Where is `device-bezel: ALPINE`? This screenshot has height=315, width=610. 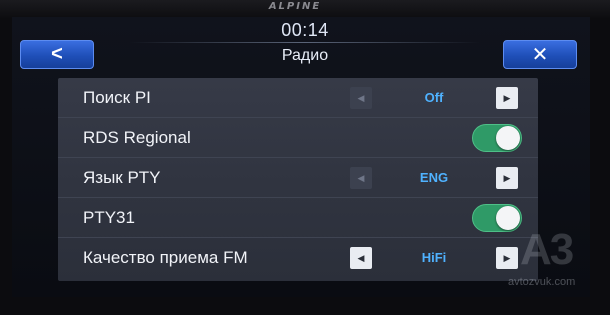
device-bezel: ALPINE is located at coordinates (305, 9).